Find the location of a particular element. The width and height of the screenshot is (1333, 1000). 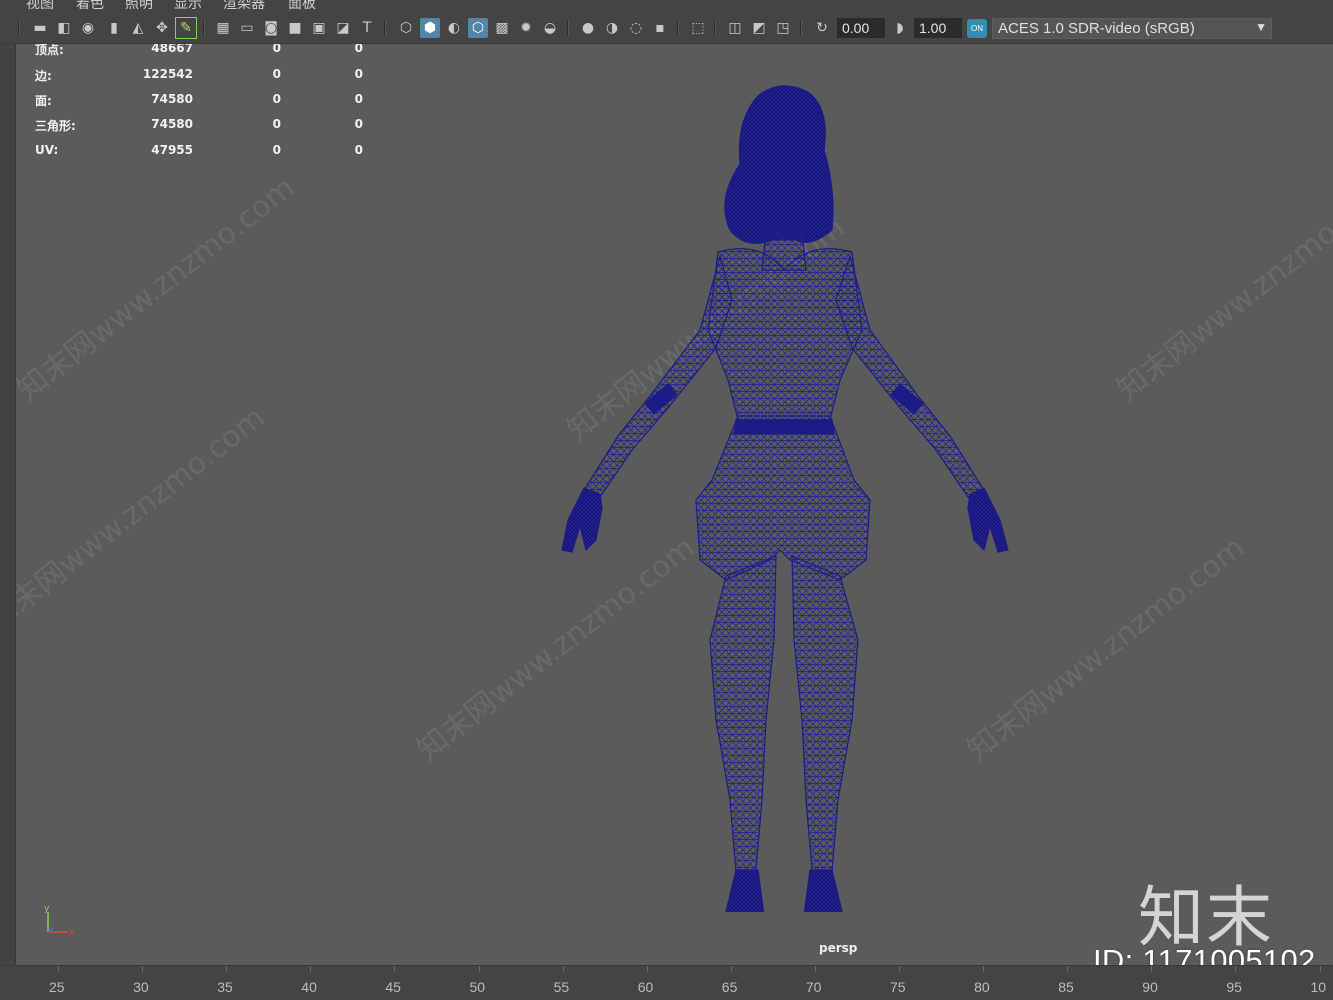

menu-renderer: 渲染器 is located at coordinates (244, 6).